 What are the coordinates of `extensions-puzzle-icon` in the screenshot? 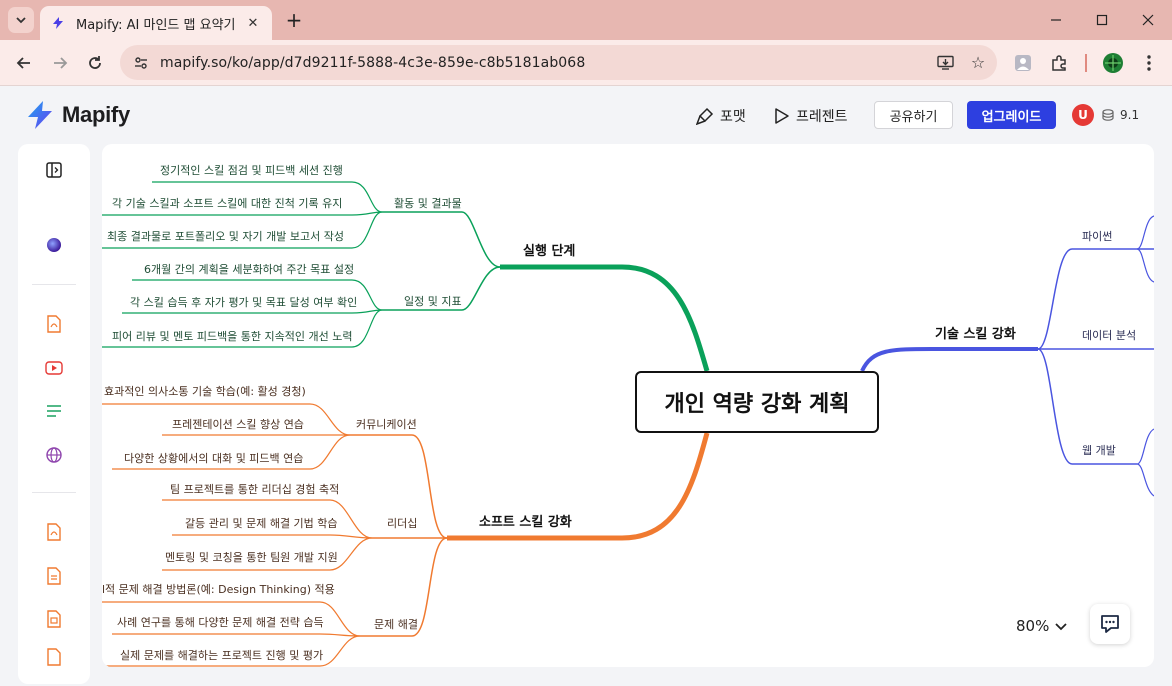 It's located at (1059, 63).